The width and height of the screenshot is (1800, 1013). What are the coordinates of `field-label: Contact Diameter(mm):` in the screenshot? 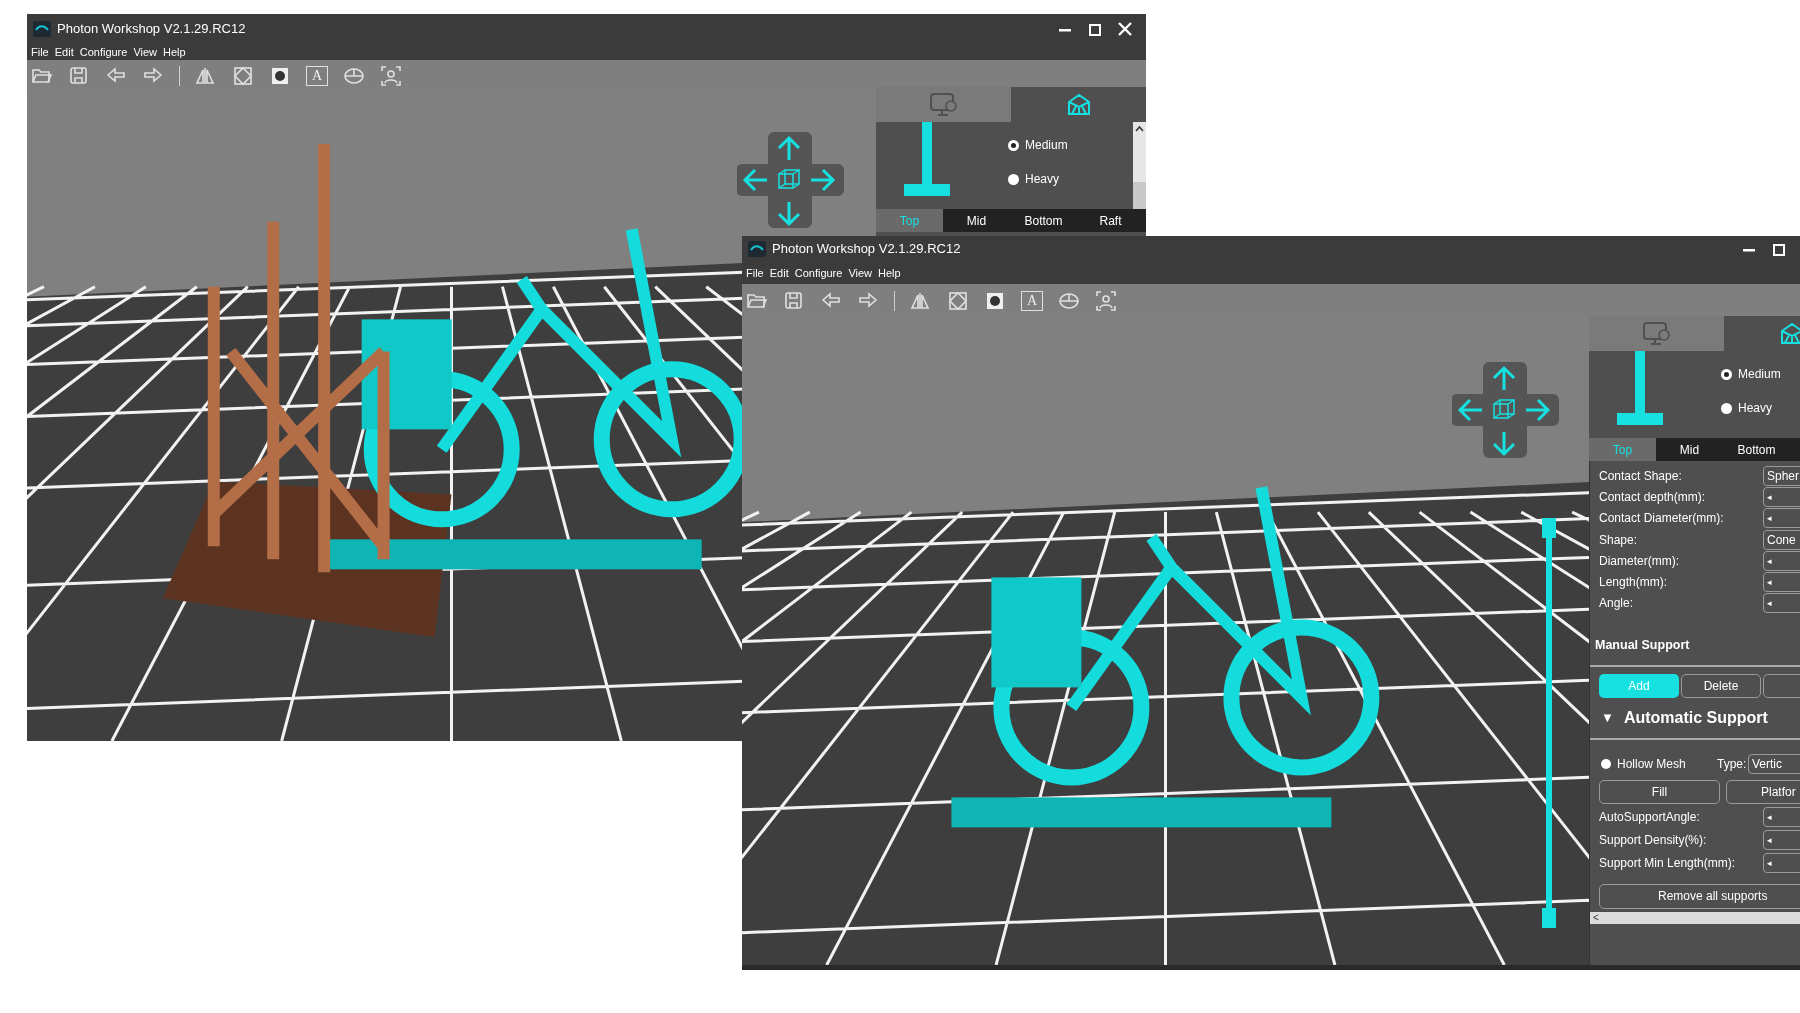 It's located at (1662, 519).